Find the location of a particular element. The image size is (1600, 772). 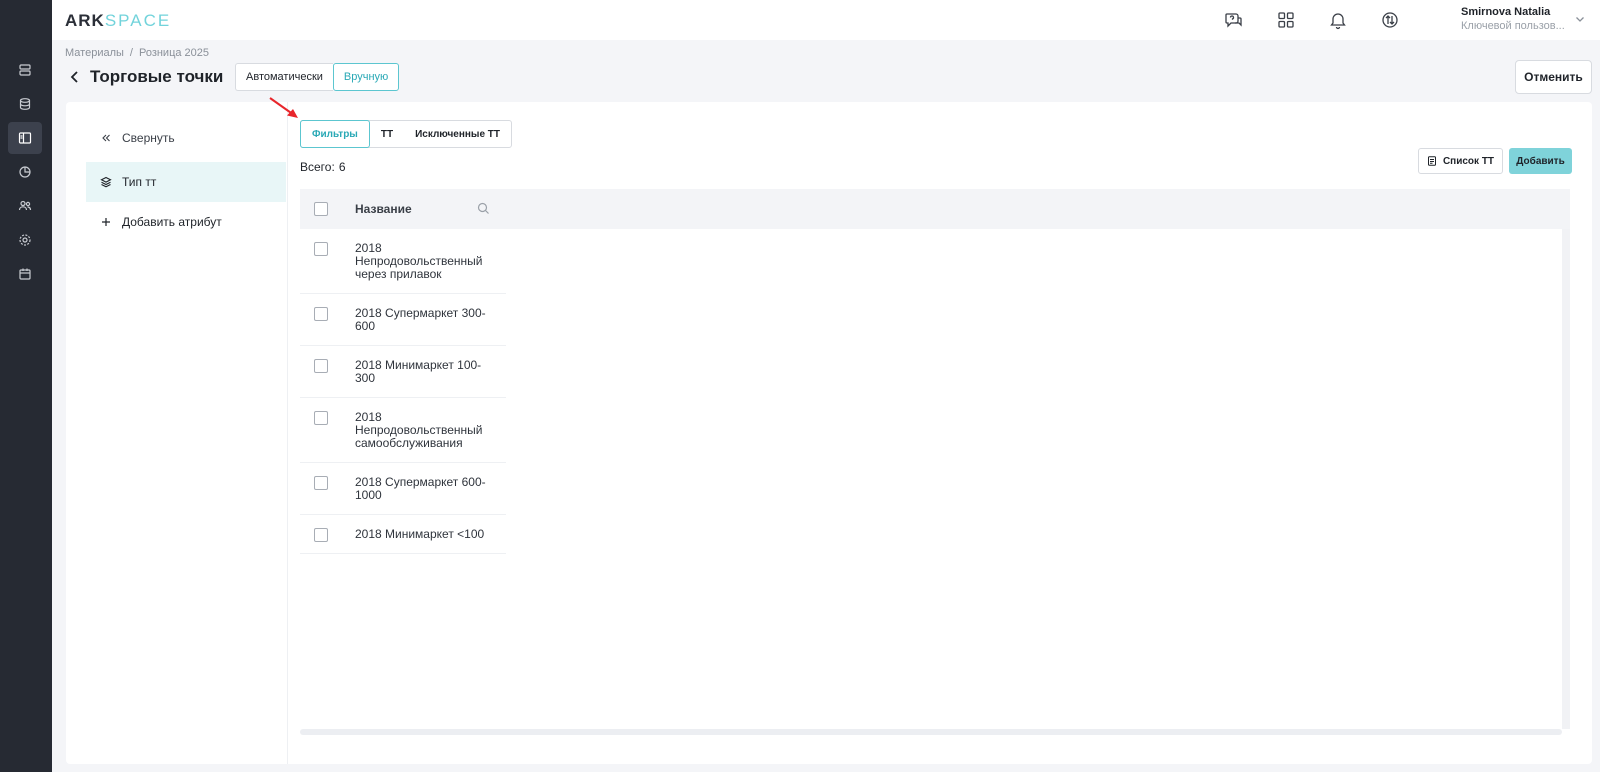

tt-list-label: Список ТТ is located at coordinates (1468, 161).